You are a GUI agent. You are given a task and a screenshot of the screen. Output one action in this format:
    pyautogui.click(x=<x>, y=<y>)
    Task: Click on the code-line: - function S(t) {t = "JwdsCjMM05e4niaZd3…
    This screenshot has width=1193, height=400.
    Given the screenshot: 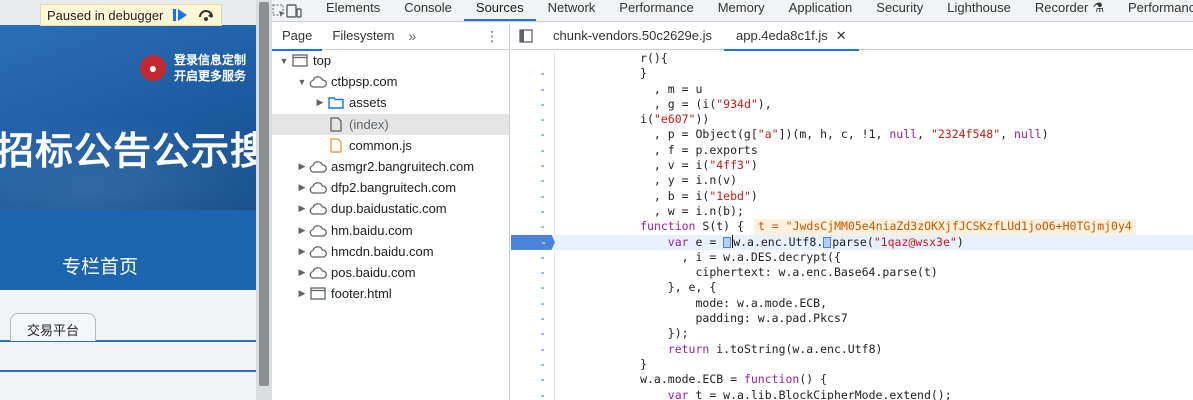 What is the action you would take?
    pyautogui.click(x=852, y=227)
    